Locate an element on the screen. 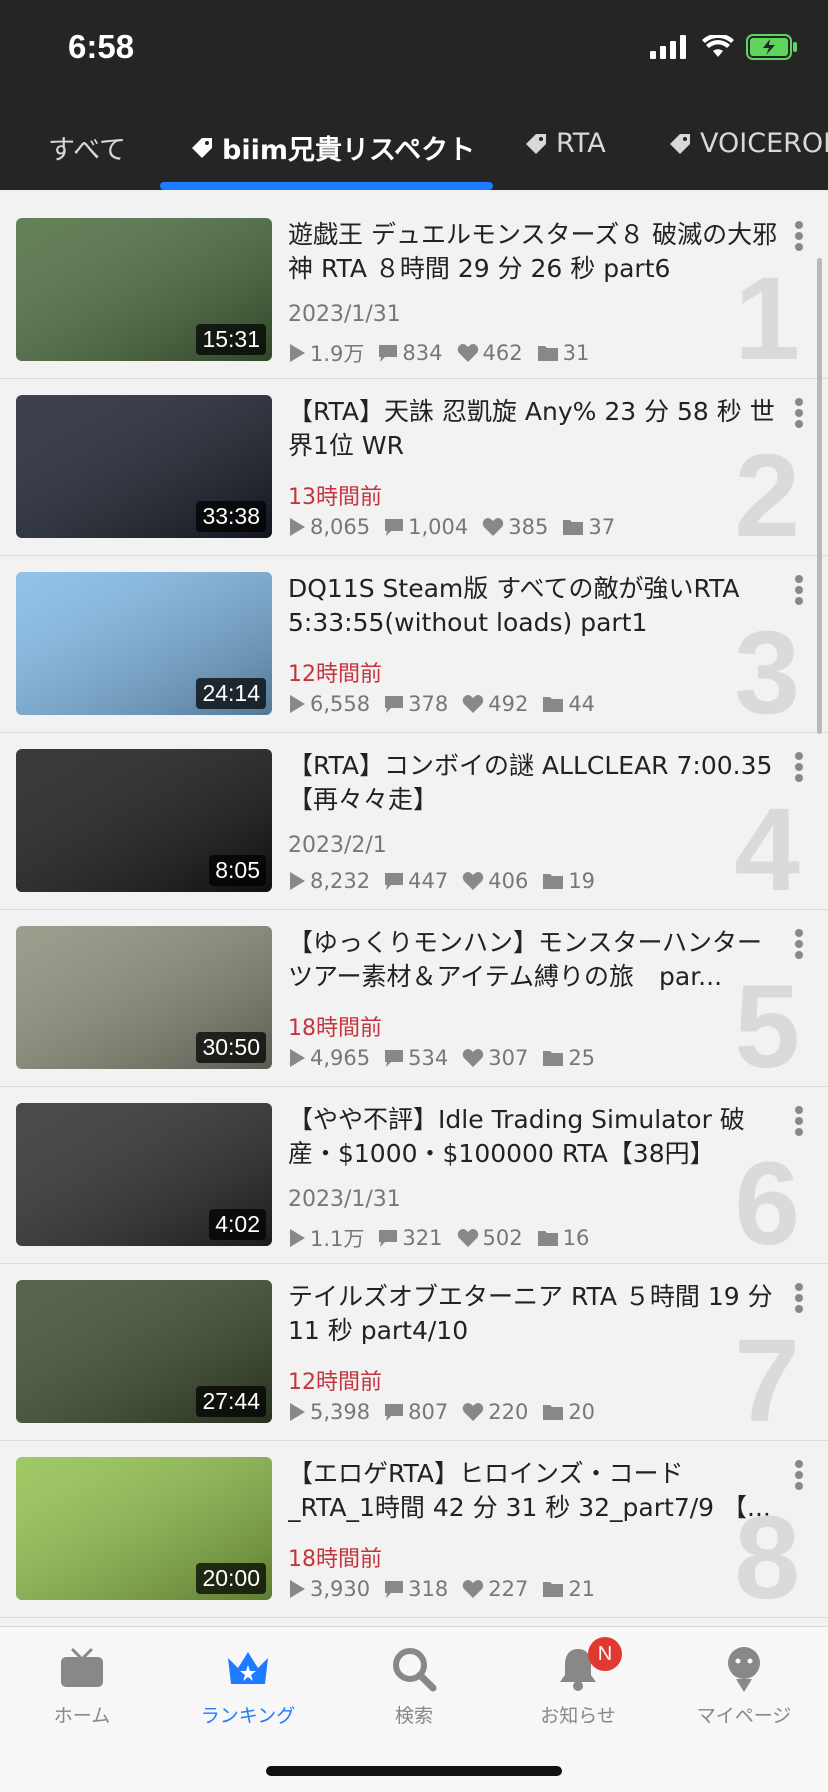 This screenshot has width=828, height=1792. tab-all: すべて is located at coordinates (87, 147).